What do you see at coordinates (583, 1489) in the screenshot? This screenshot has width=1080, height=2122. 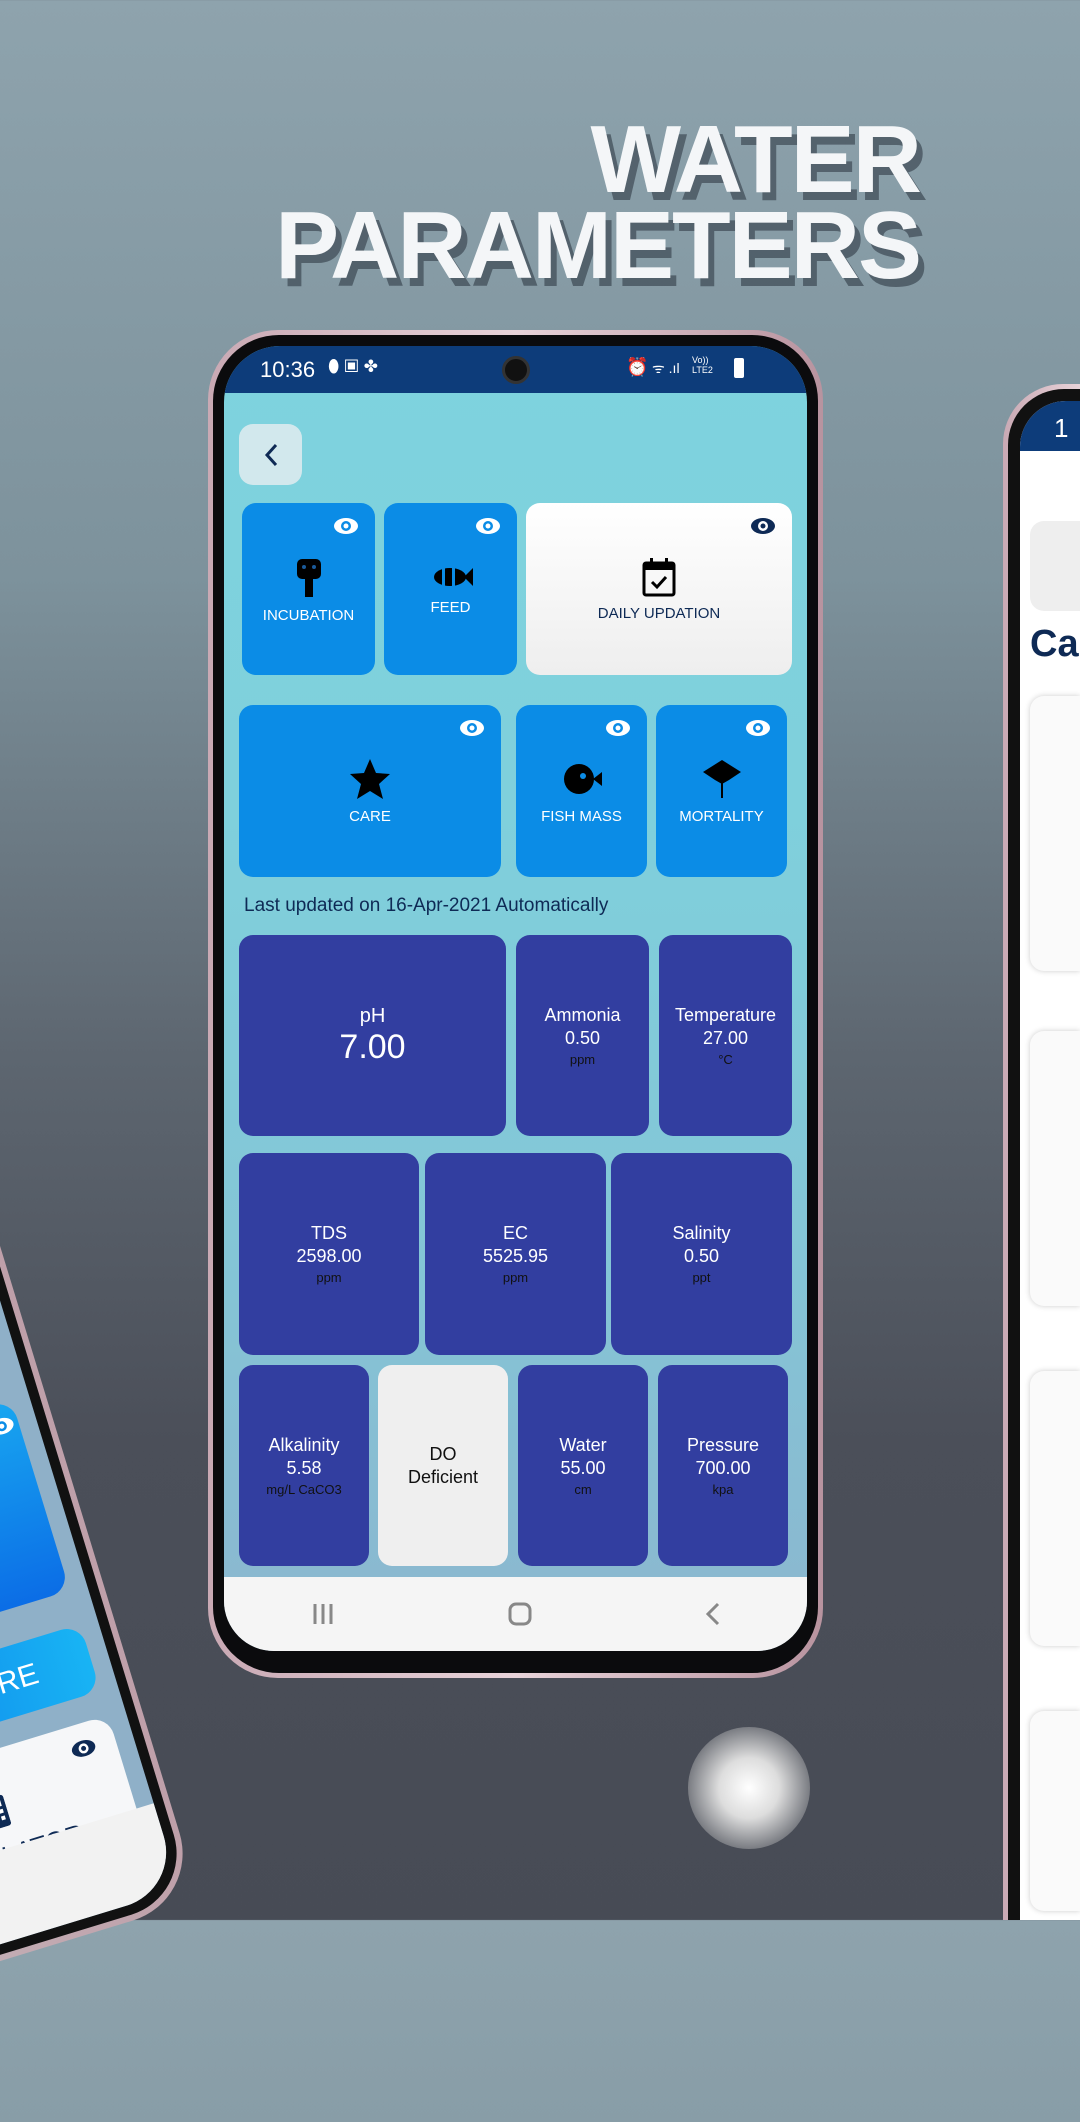 I see `param-unit: cm` at bounding box center [583, 1489].